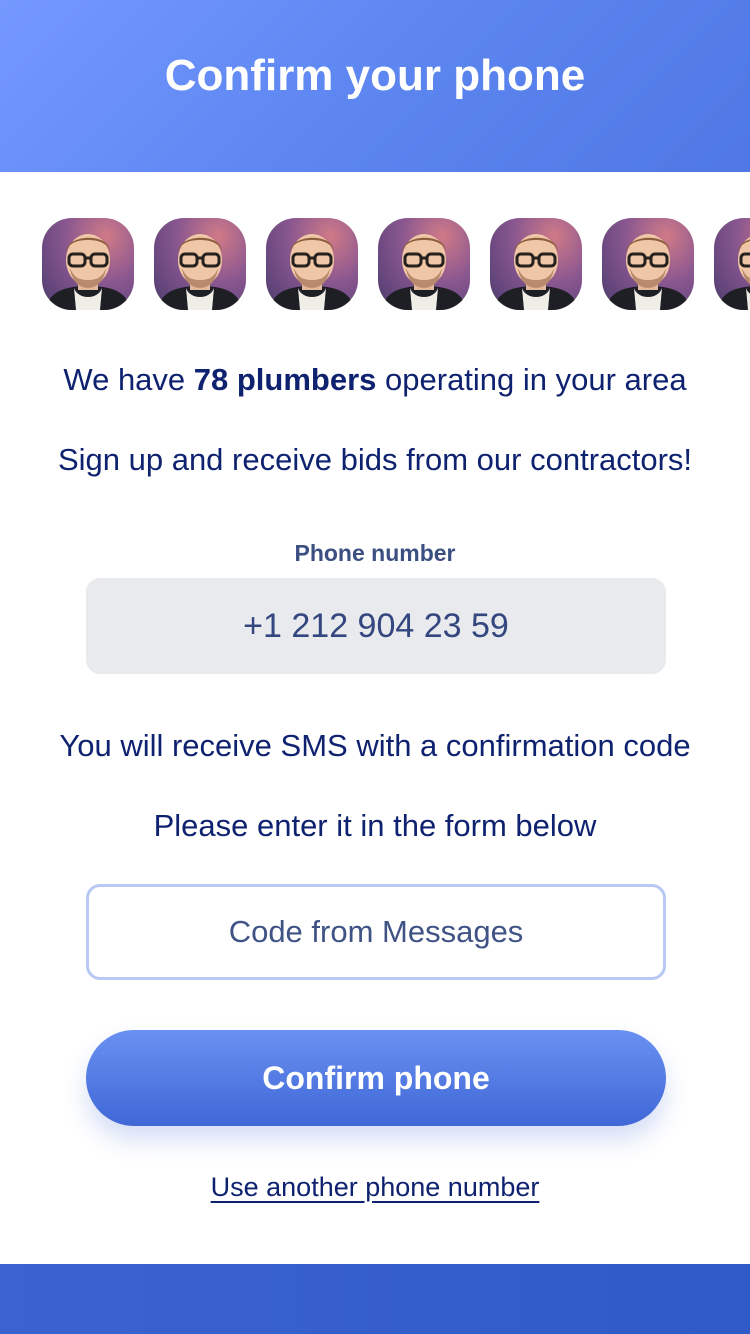 The height and width of the screenshot is (1334, 750). What do you see at coordinates (531, 379) in the screenshot?
I see `count-suffix: operating in your area` at bounding box center [531, 379].